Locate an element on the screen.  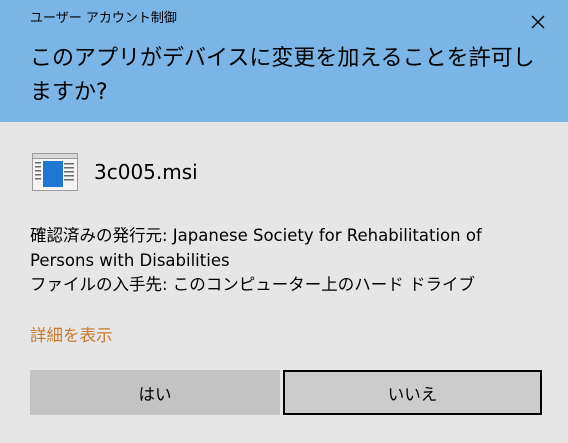
app-info: 3c005.msi is located at coordinates (115, 172).